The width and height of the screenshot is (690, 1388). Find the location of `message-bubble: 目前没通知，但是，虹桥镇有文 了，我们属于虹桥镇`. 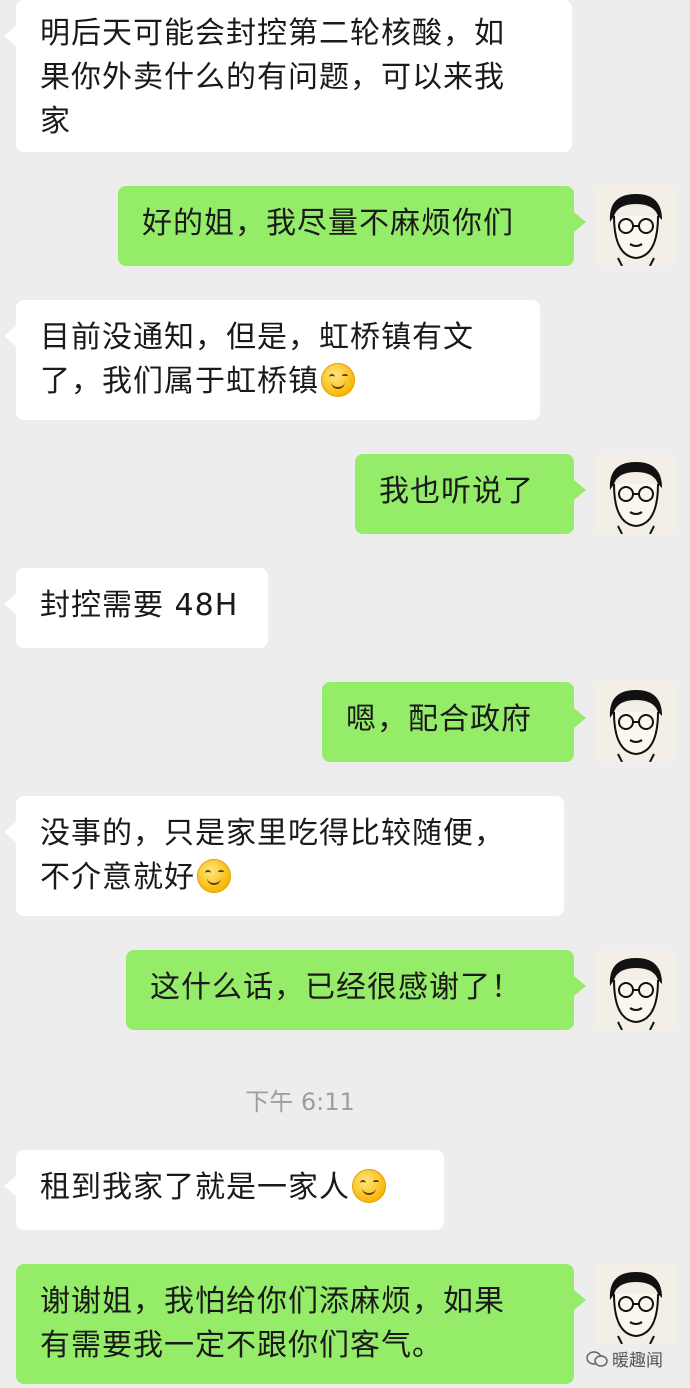

message-bubble: 目前没通知，但是，虹桥镇有文 了，我们属于虹桥镇 is located at coordinates (272, 360).